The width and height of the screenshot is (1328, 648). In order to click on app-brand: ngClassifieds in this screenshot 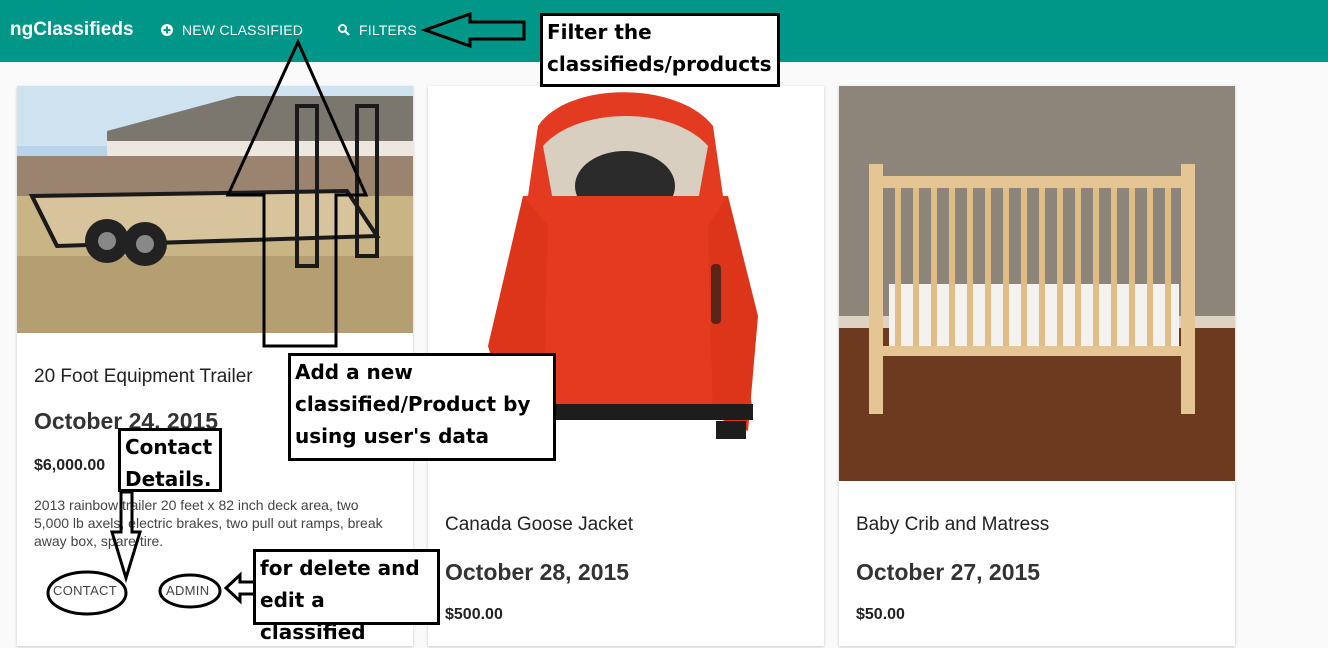, I will do `click(72, 30)`.